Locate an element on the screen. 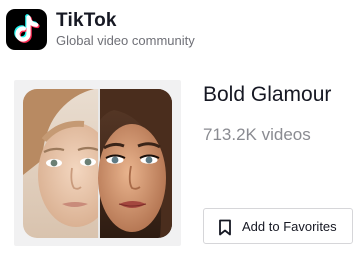 Image resolution: width=357 pixels, height=267 pixels. video-count: 713.2K videos is located at coordinates (257, 134).